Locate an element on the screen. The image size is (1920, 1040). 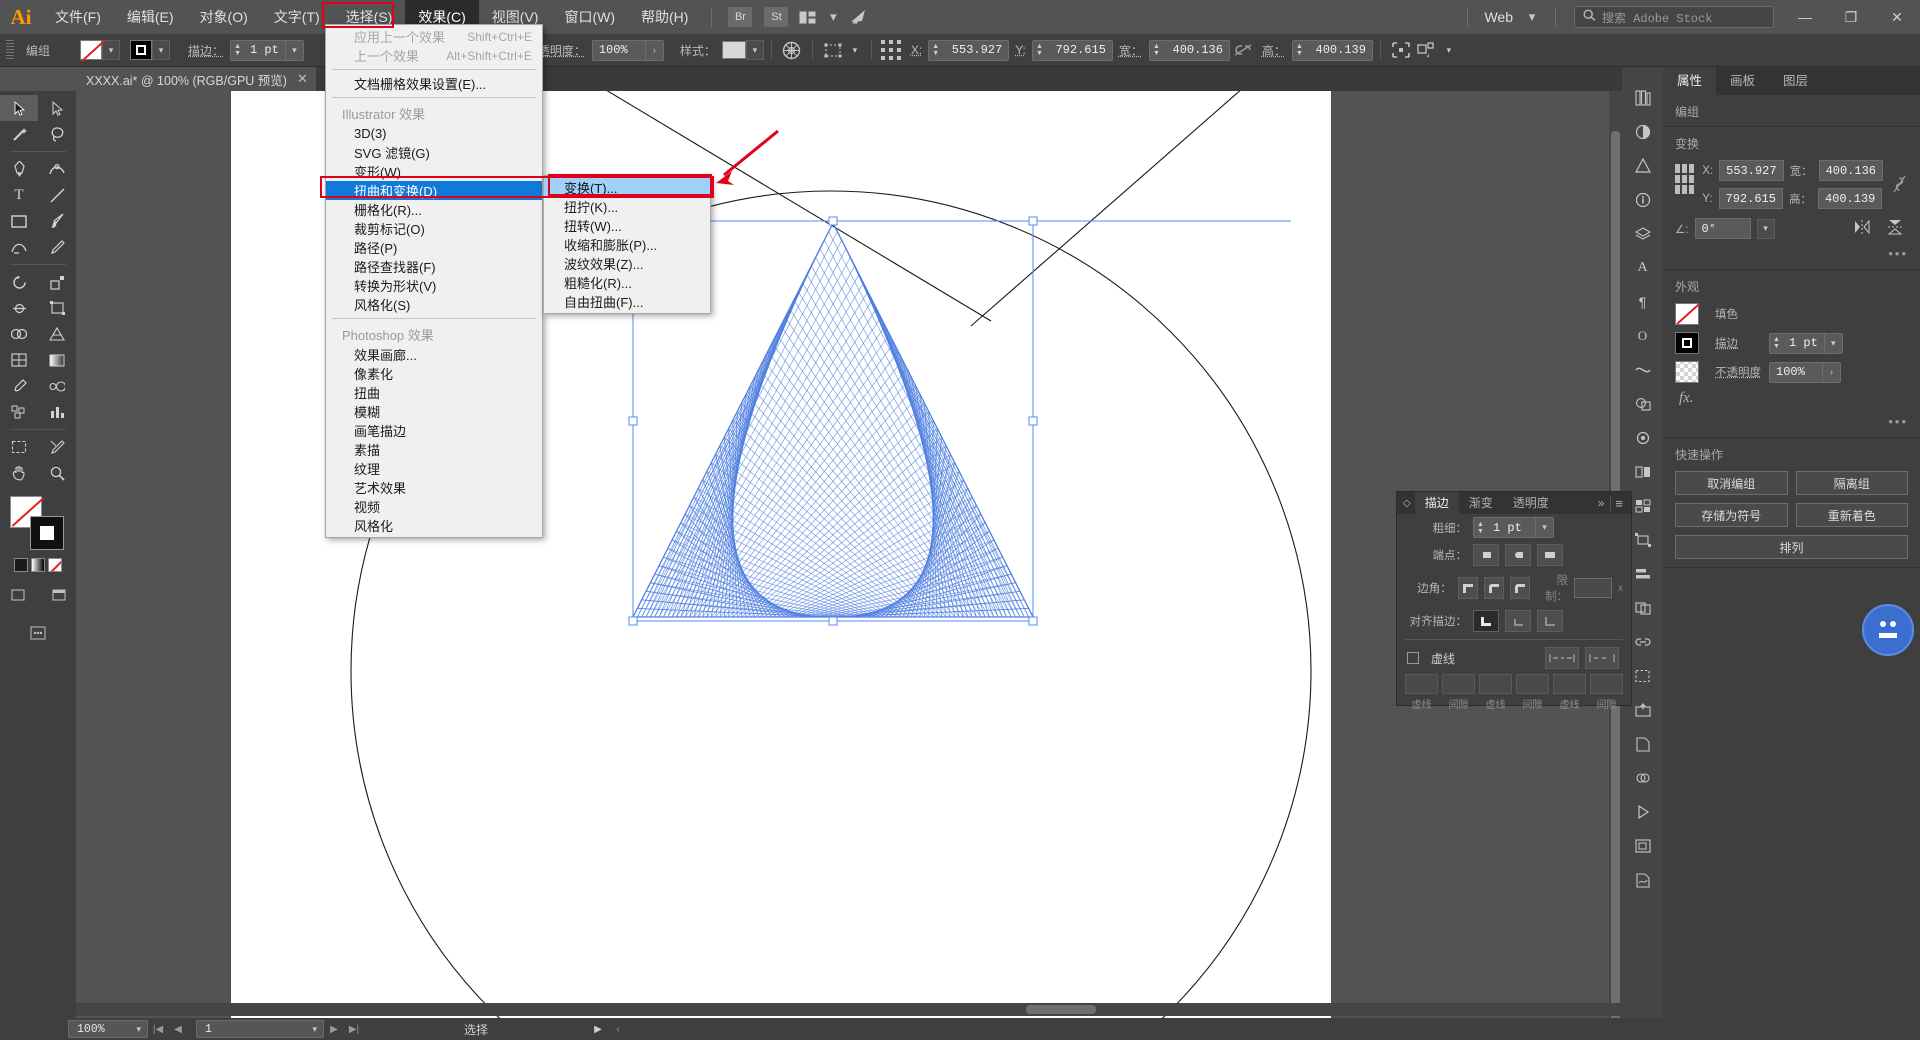
menu-item-svg-filters: SVG 滤镜(G) is located at coordinates (434, 152).